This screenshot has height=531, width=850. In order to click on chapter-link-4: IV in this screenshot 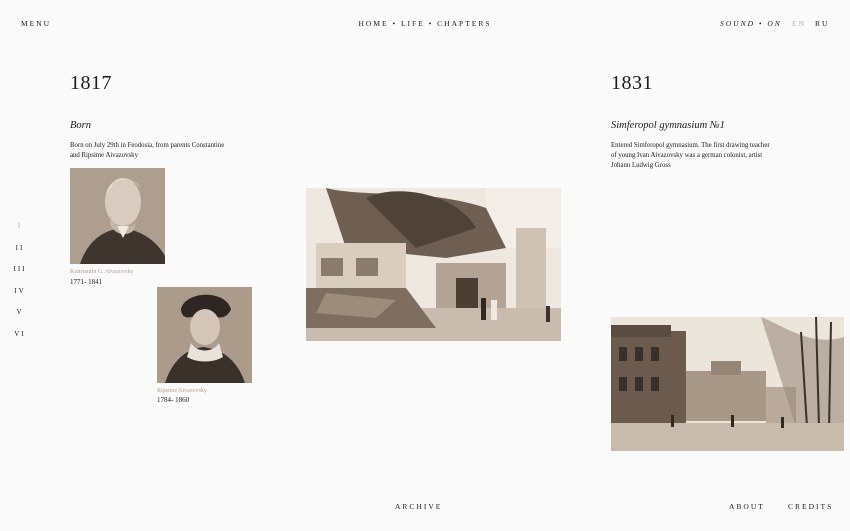, I will do `click(20, 298)`.